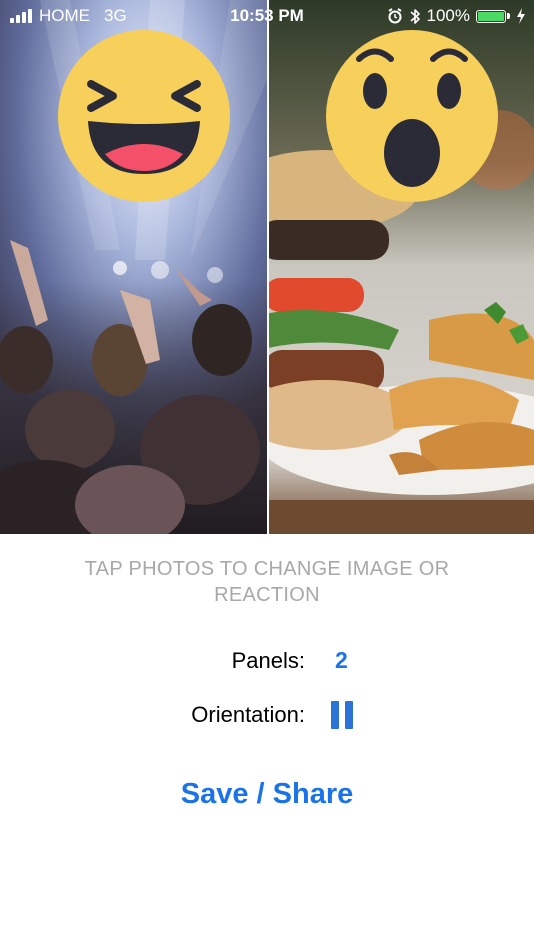  What do you see at coordinates (248, 714) in the screenshot?
I see `orientation-label: Orientation:` at bounding box center [248, 714].